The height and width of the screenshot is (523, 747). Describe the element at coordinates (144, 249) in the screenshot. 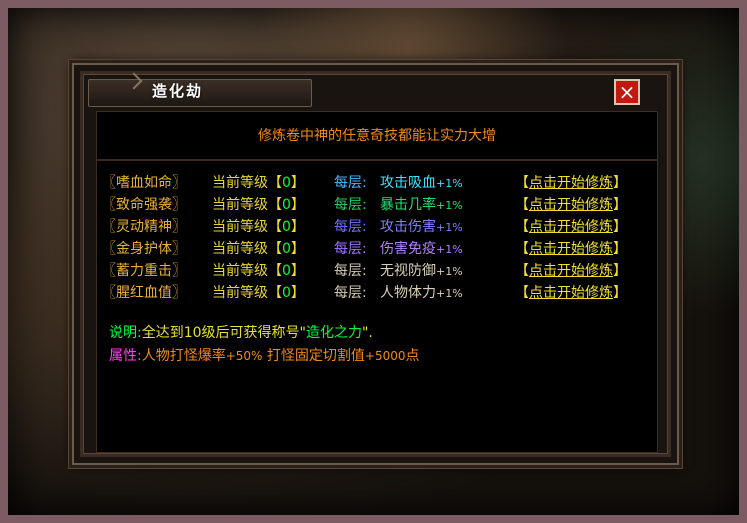

I see `skill-name: 〖金身护体〗` at that location.